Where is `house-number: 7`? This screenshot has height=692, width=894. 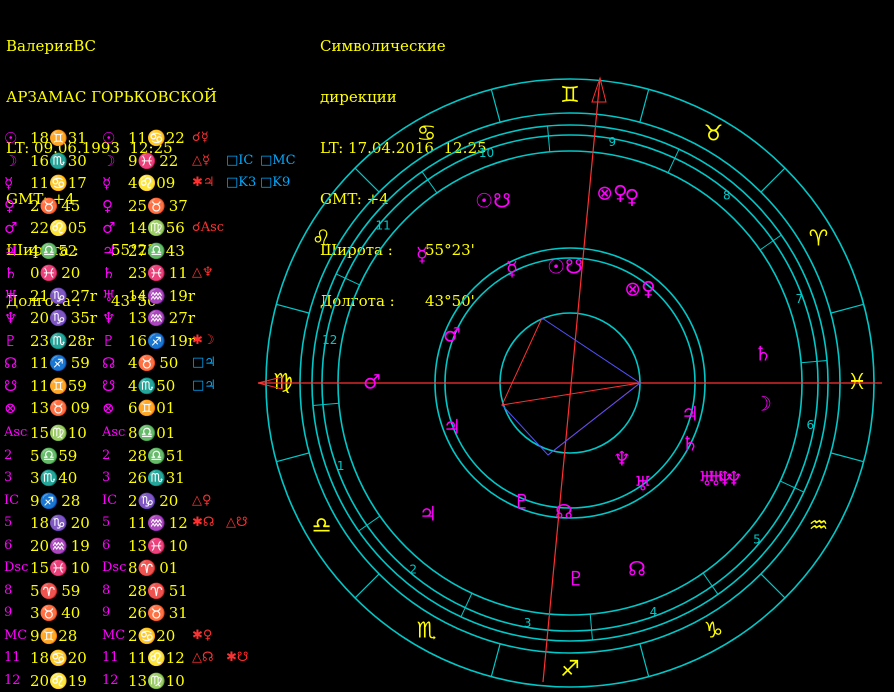 house-number: 7 is located at coordinates (799, 299).